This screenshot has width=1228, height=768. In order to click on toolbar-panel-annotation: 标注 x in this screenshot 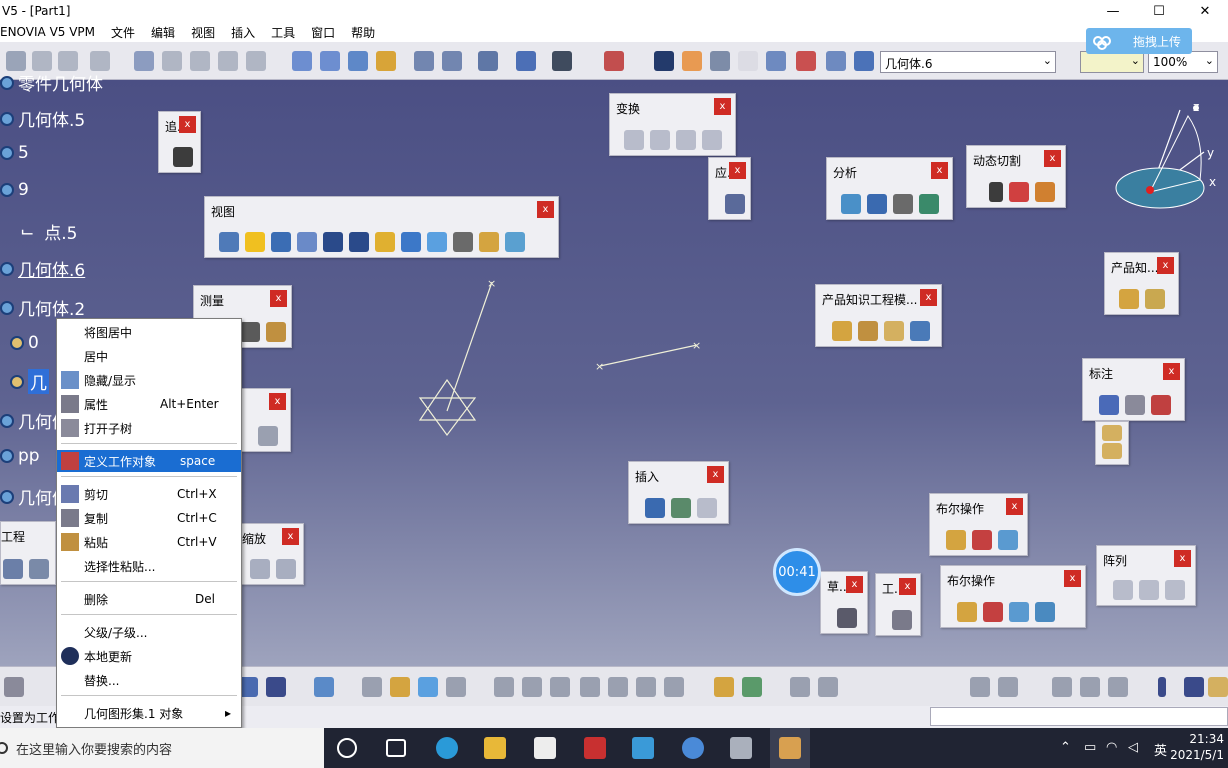, I will do `click(1133, 389)`.